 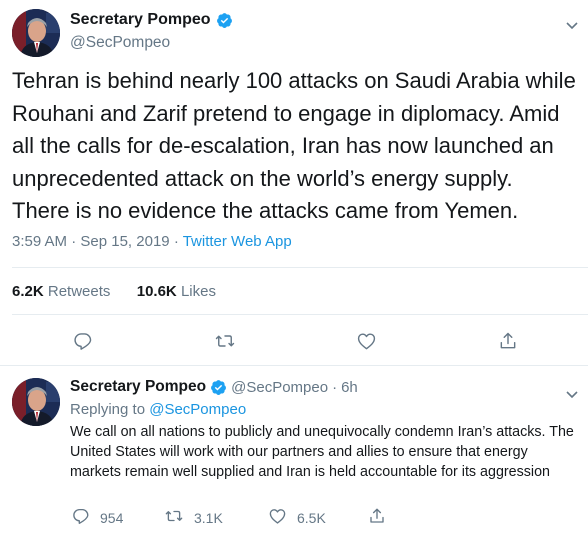 I want to click on tweet-time: 6h, so click(x=349, y=387).